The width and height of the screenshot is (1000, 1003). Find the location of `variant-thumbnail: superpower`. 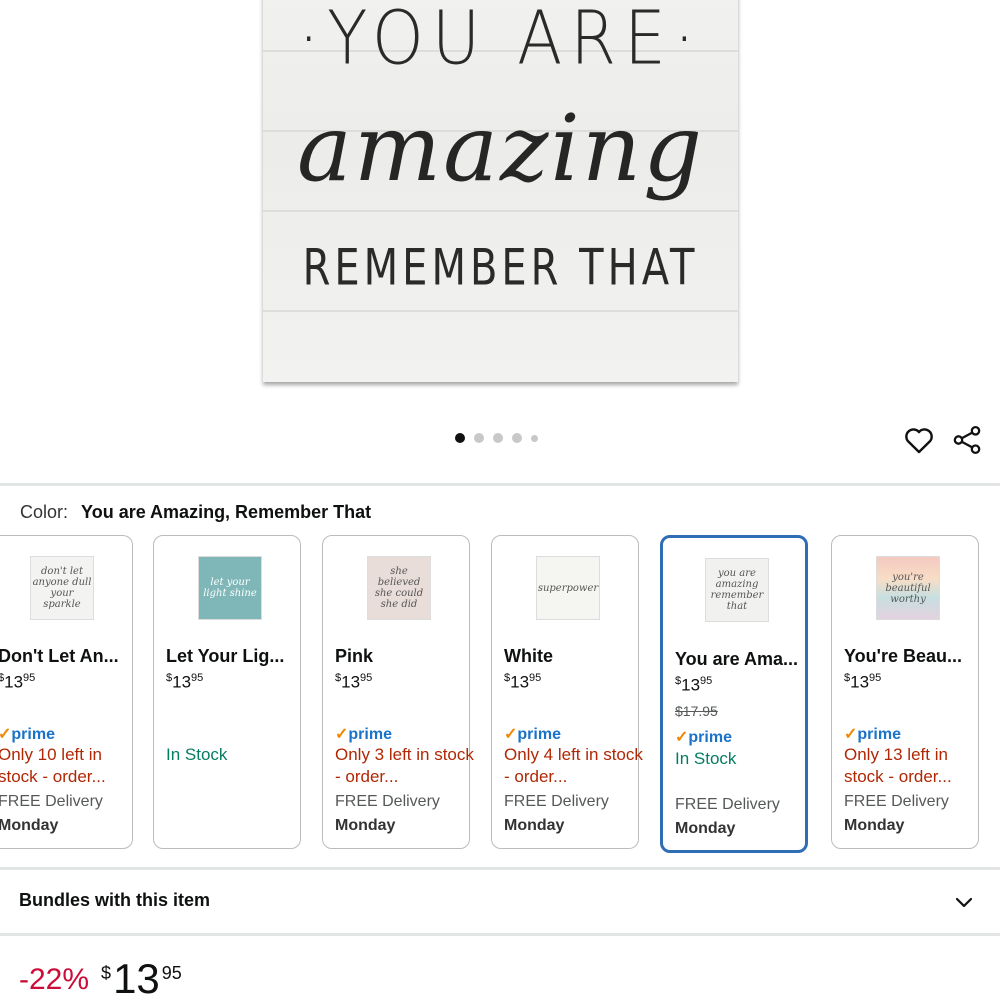

variant-thumbnail: superpower is located at coordinates (568, 588).